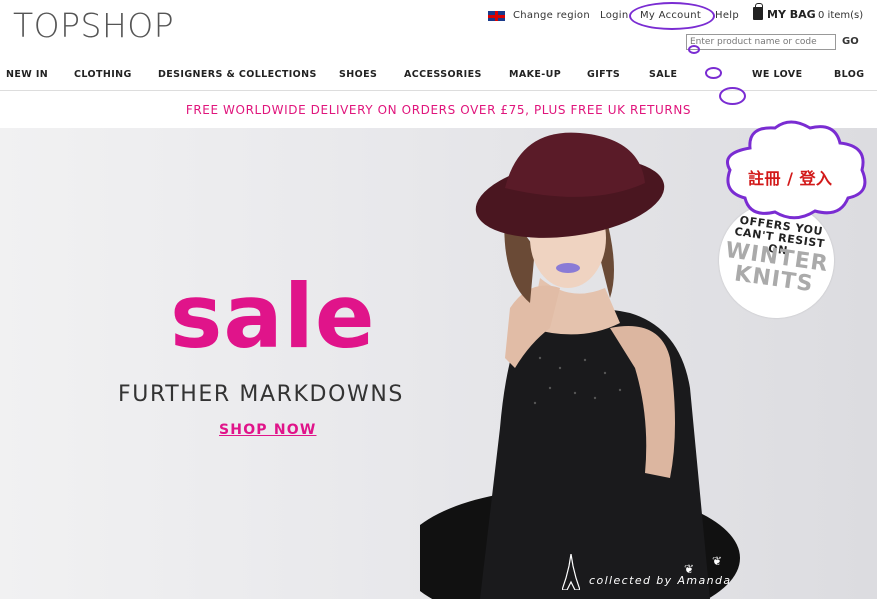 This screenshot has width=877, height=599. Describe the element at coordinates (496, 16) in the screenshot. I see `uk-flag-icon` at that location.